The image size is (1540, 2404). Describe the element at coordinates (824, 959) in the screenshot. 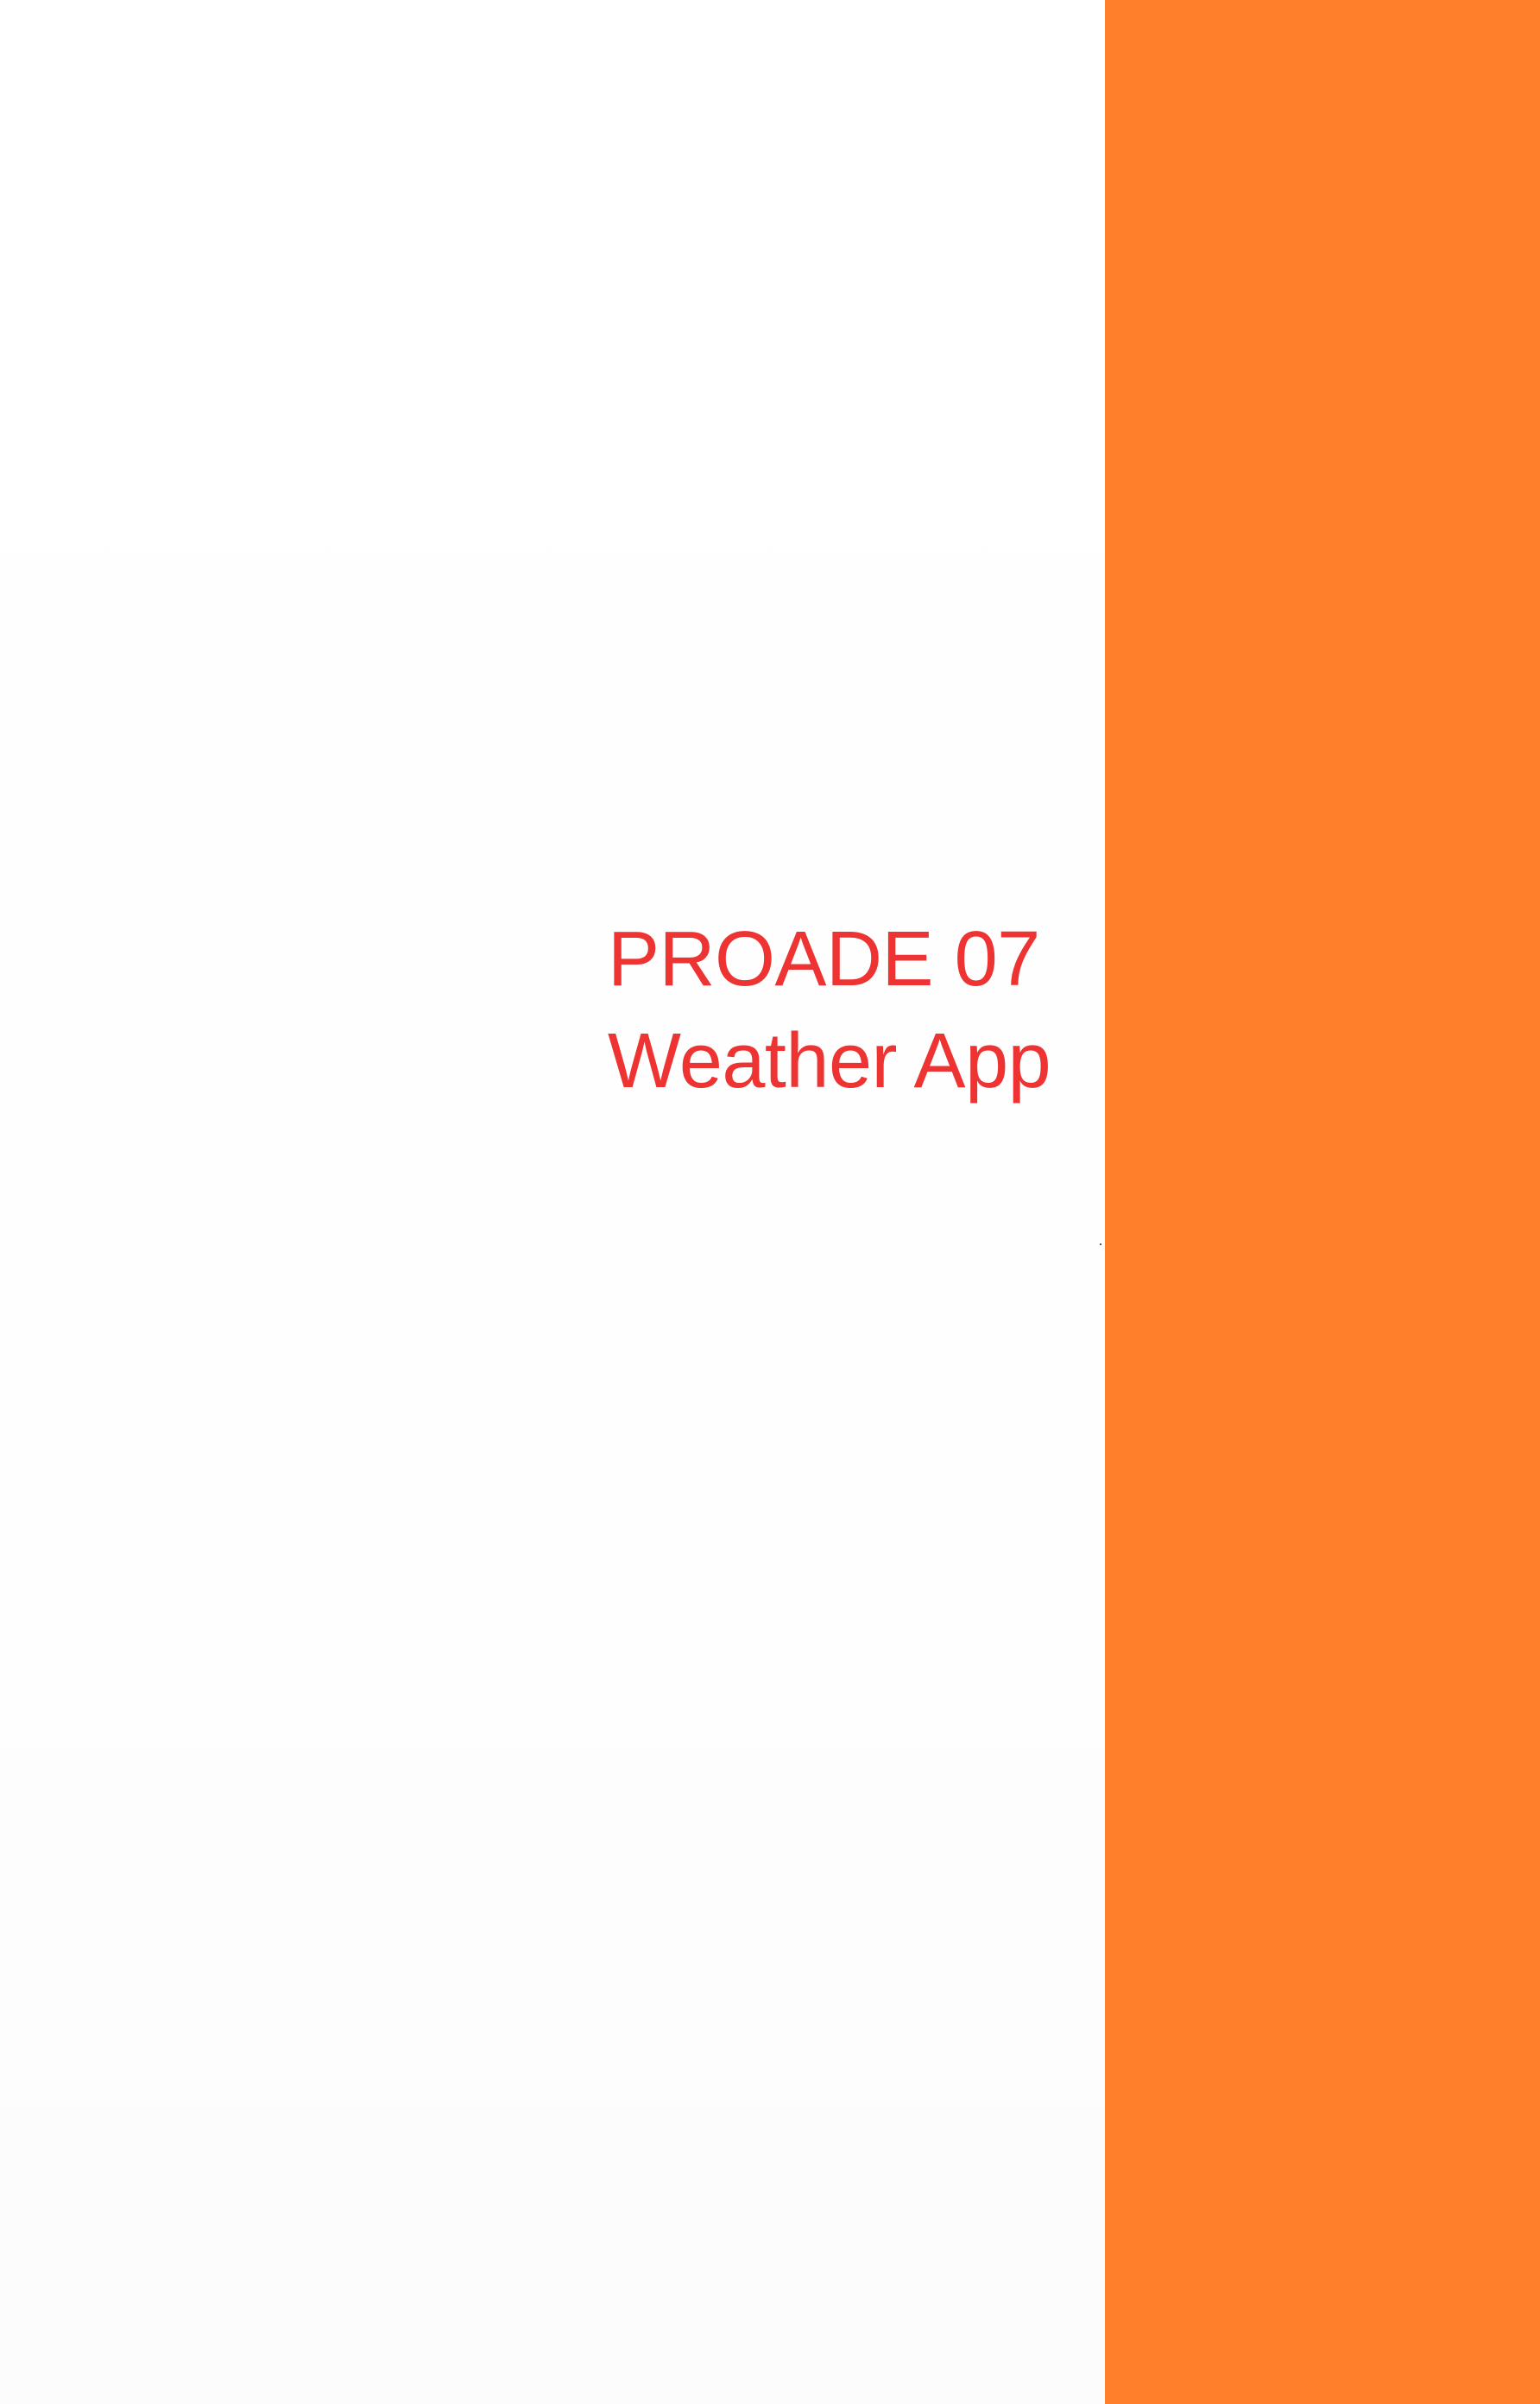

I see `project-code: PROADE 07` at that location.